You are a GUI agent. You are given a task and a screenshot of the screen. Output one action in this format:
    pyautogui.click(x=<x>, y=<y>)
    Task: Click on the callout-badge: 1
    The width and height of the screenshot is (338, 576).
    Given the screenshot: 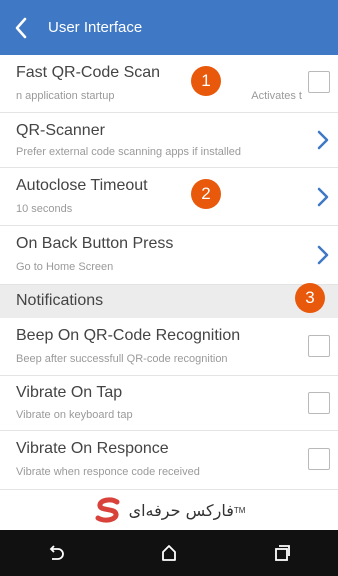 What is the action you would take?
    pyautogui.click(x=206, y=81)
    